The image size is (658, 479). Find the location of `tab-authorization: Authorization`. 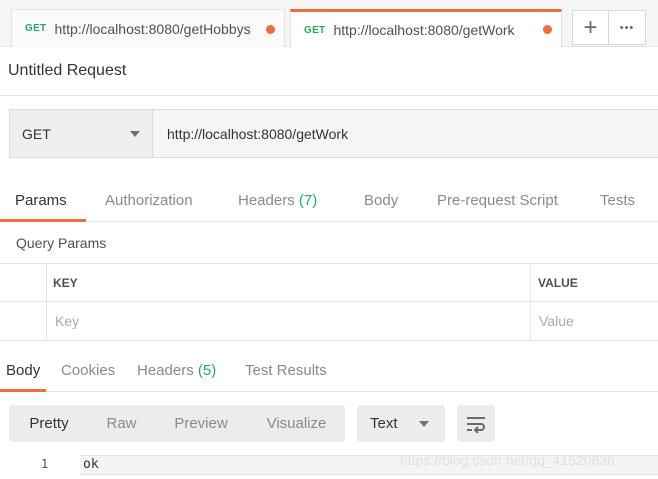

tab-authorization: Authorization is located at coordinates (149, 200).